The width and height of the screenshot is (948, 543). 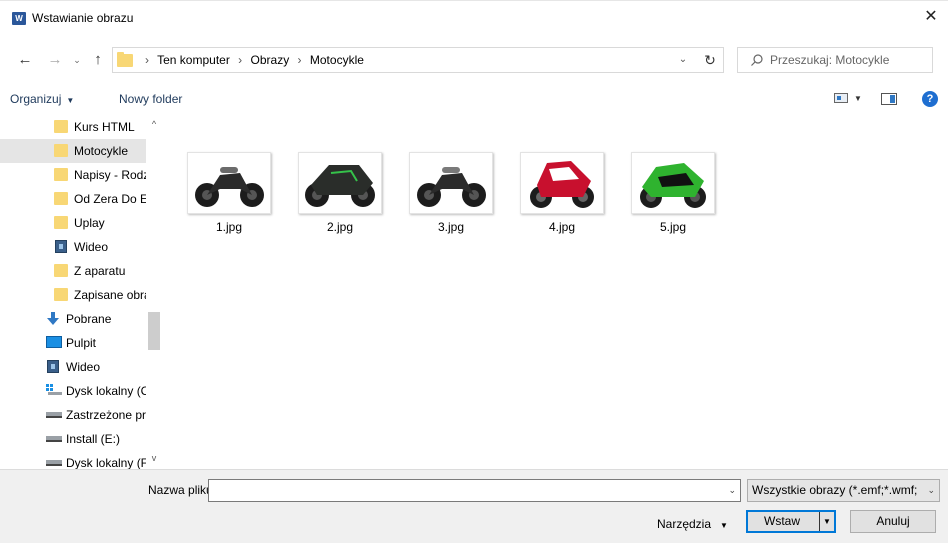 What do you see at coordinates (106, 391) in the screenshot?
I see `sidebar-item-label: Dysk lokalny (C` at bounding box center [106, 391].